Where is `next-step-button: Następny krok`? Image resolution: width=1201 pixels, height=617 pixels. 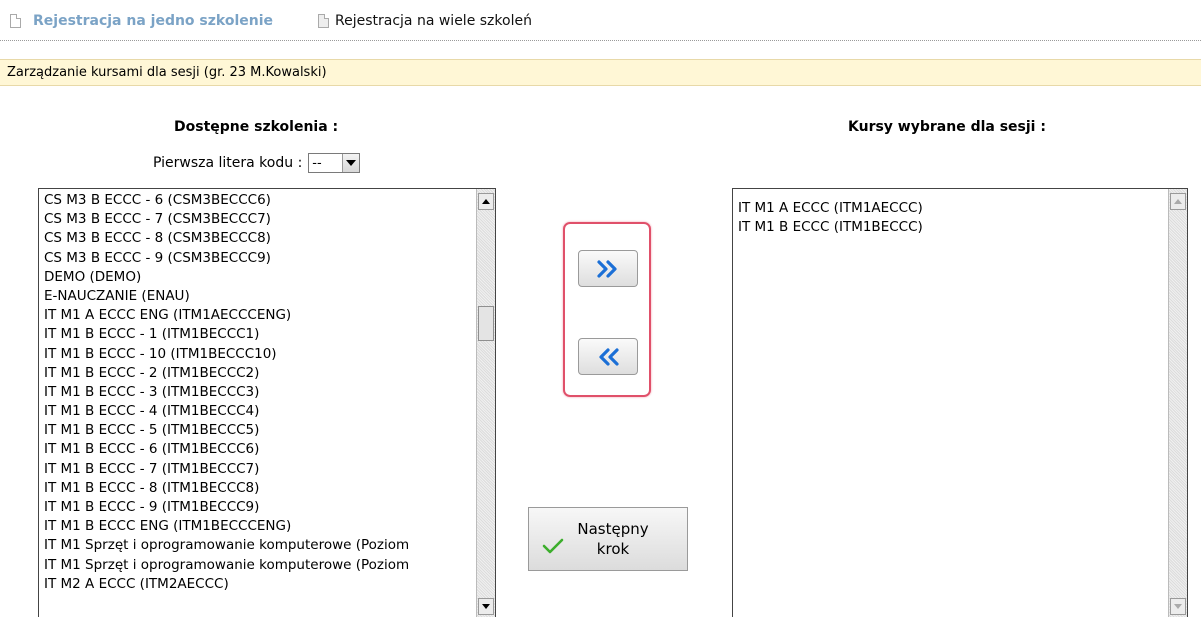 next-step-button: Następny krok is located at coordinates (608, 539).